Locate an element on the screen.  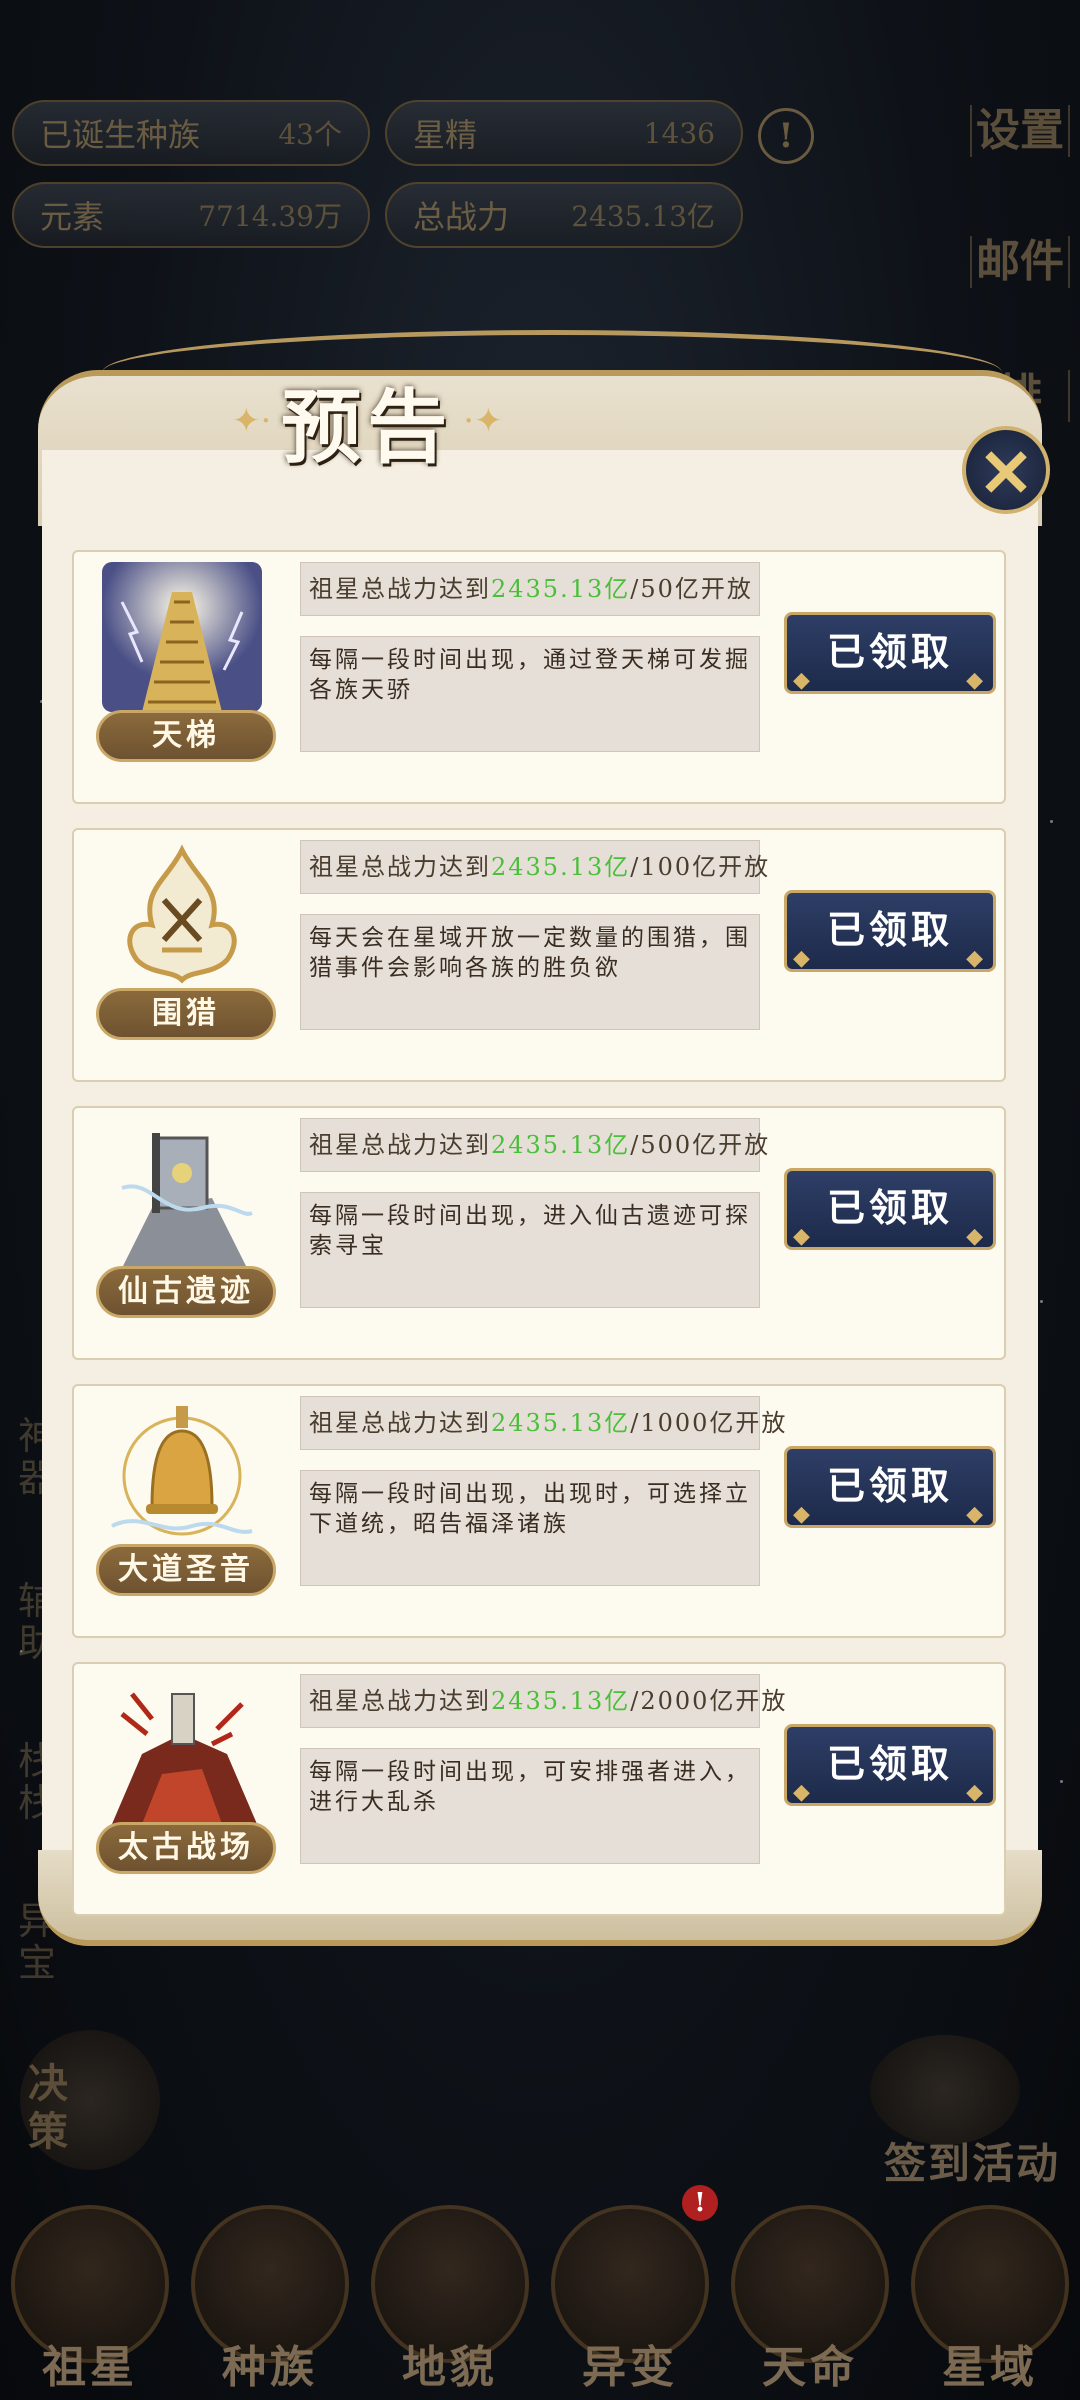
stat-elements: 元素 7714.39万 is located at coordinates (191, 215).